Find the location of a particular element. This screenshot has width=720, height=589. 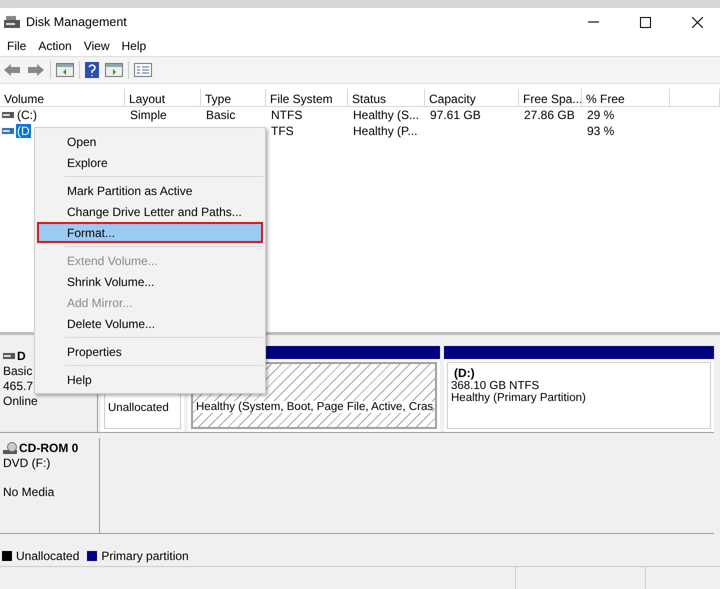

disk-name: CD-ROM 0 is located at coordinates (40, 448).